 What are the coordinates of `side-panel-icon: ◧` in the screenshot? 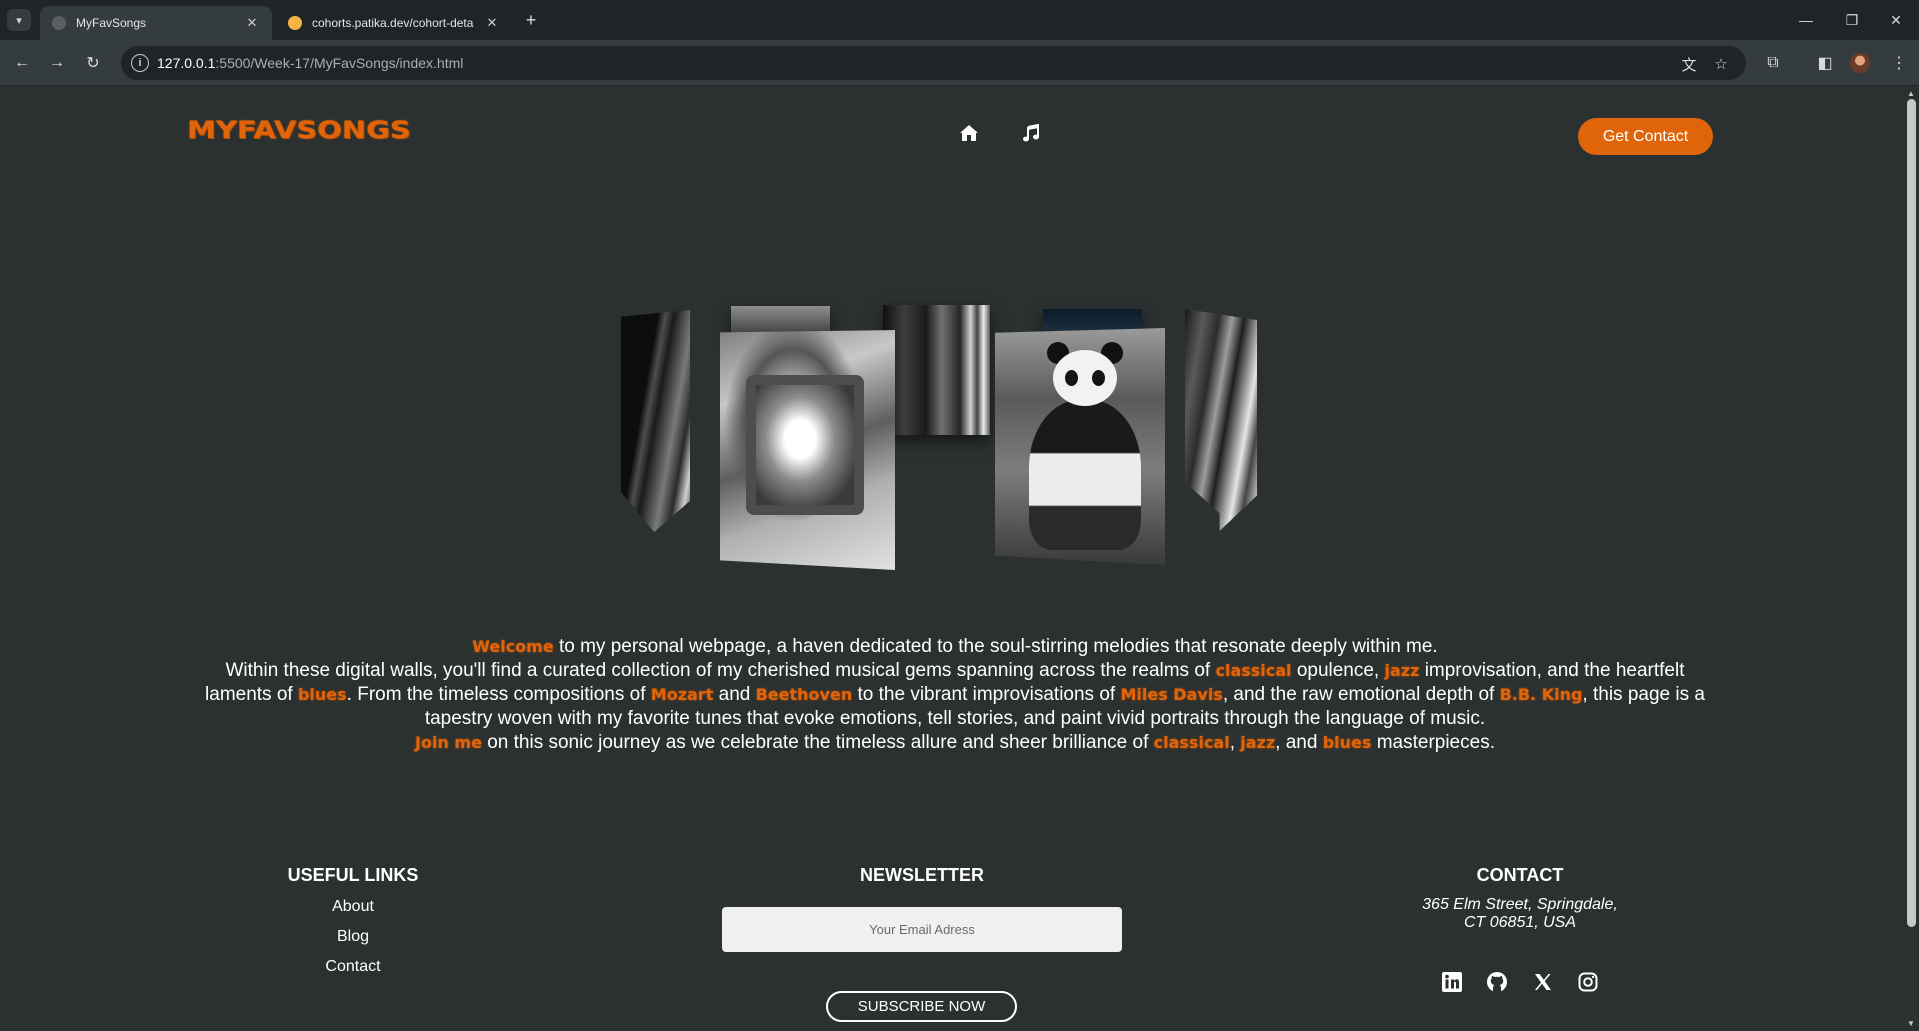 It's located at (1825, 63).